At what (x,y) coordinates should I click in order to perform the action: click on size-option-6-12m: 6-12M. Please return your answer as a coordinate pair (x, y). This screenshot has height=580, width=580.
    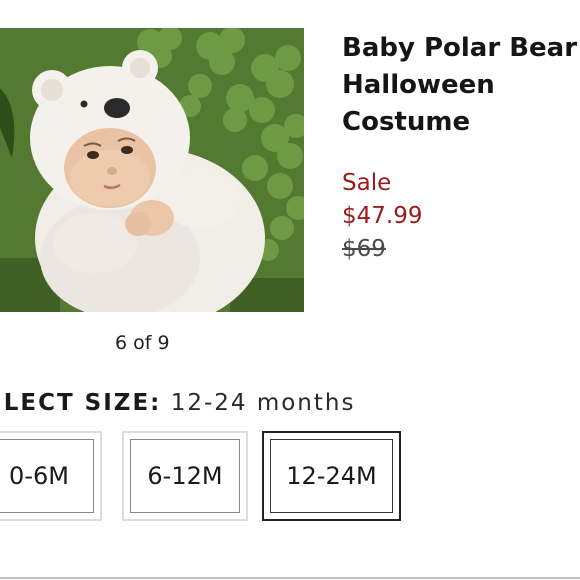
    Looking at the image, I should click on (185, 476).